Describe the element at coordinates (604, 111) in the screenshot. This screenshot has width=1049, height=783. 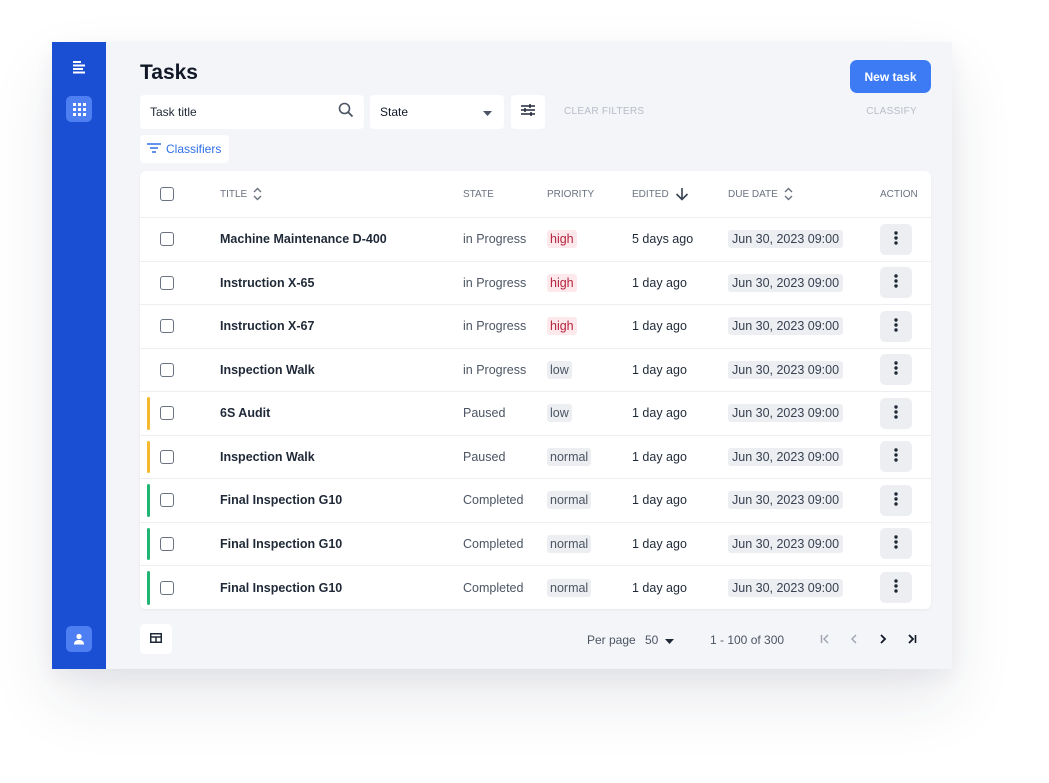
I see `clear-filters-button: CLEAR FILTERS` at that location.